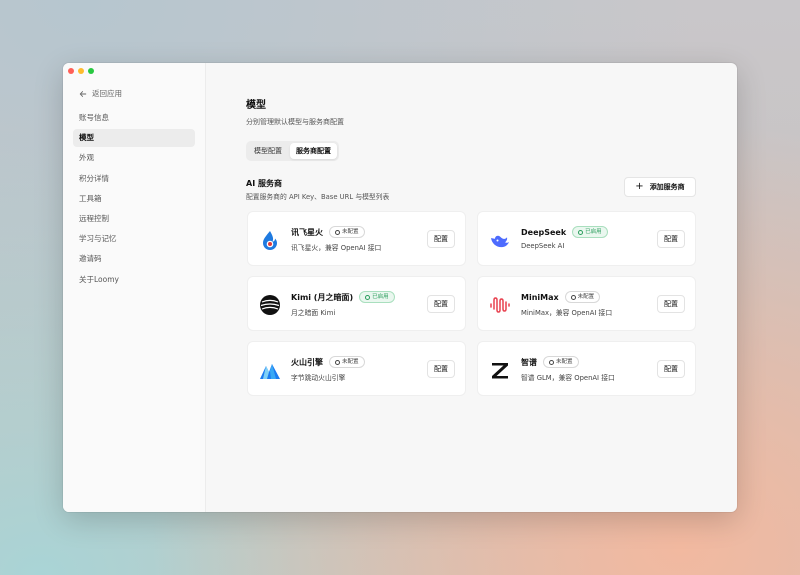 Image resolution: width=800 pixels, height=575 pixels. I want to click on window-controls, so click(81, 71).